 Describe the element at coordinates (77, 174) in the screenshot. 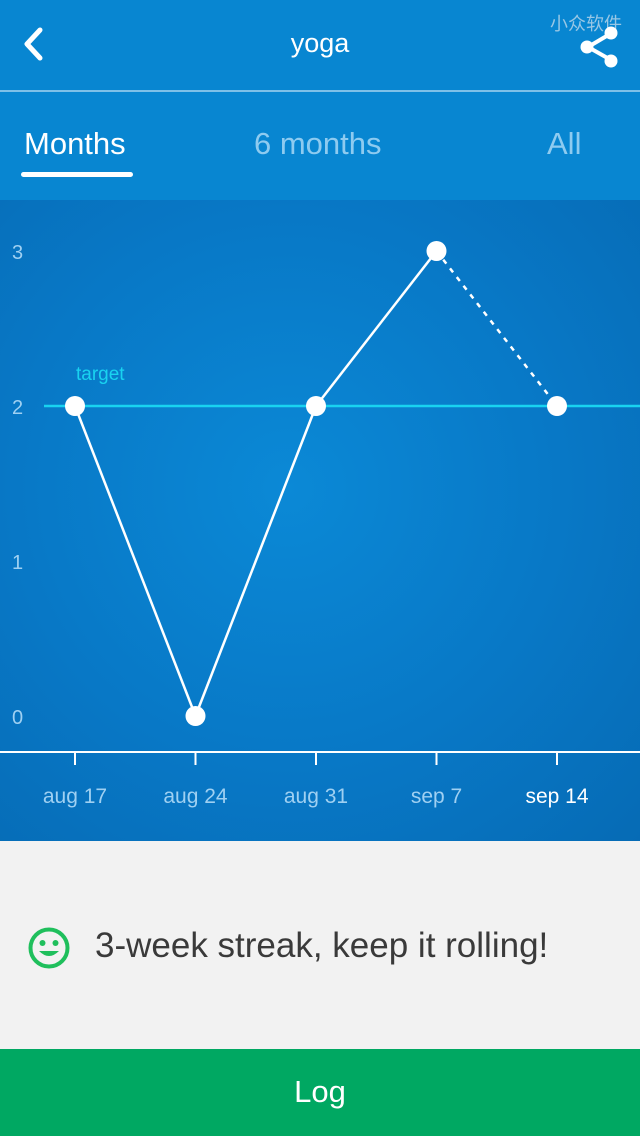

I see `active-tab-indicator` at that location.